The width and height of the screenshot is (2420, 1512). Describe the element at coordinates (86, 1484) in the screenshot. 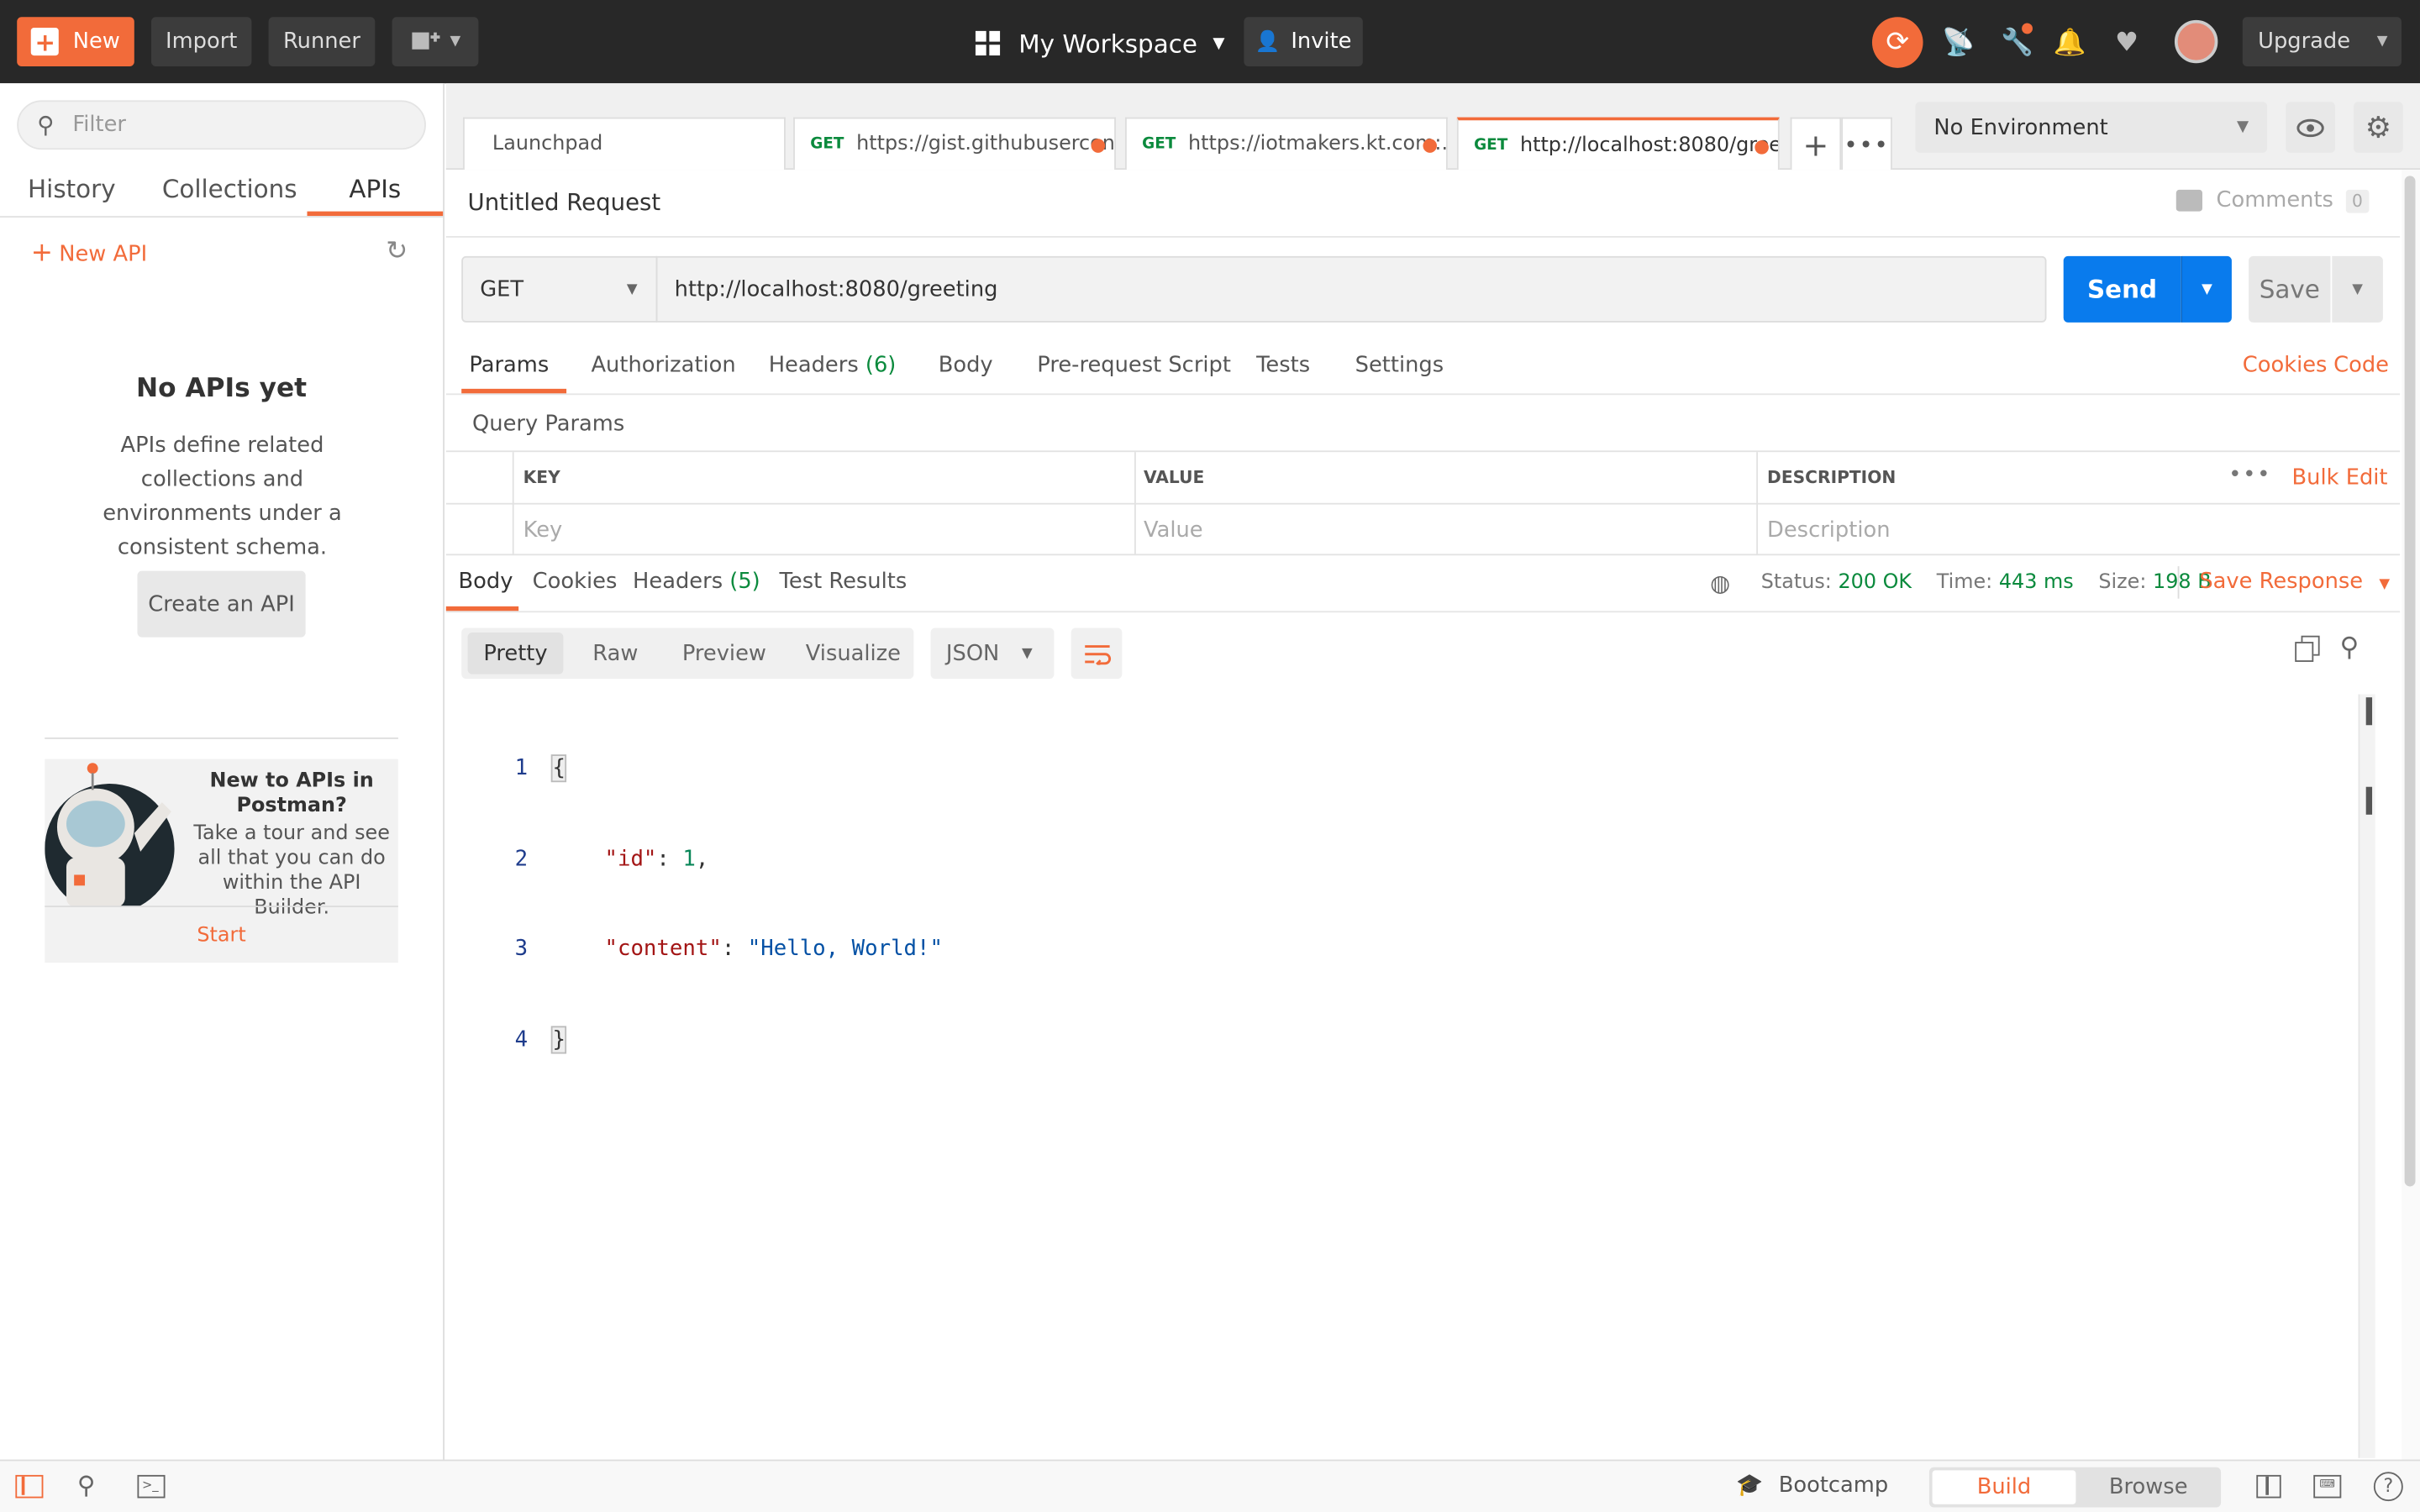

I see `find-icon: ⚲` at that location.